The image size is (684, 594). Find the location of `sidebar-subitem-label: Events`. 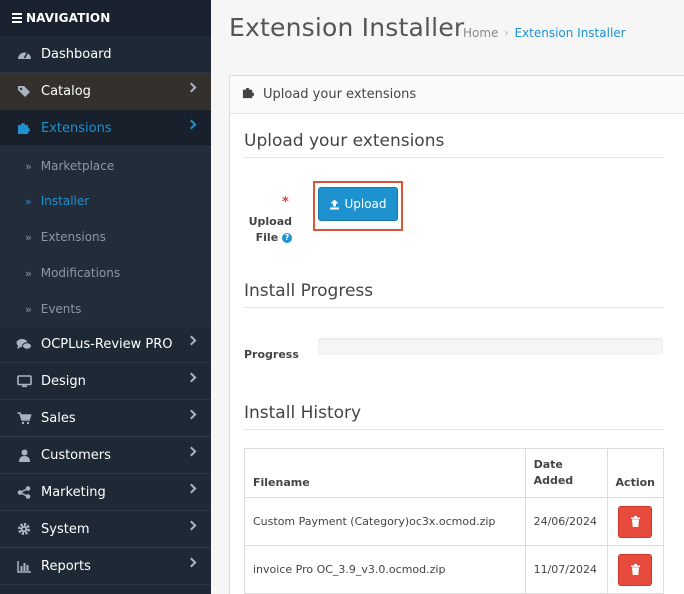

sidebar-subitem-label: Events is located at coordinates (61, 309).